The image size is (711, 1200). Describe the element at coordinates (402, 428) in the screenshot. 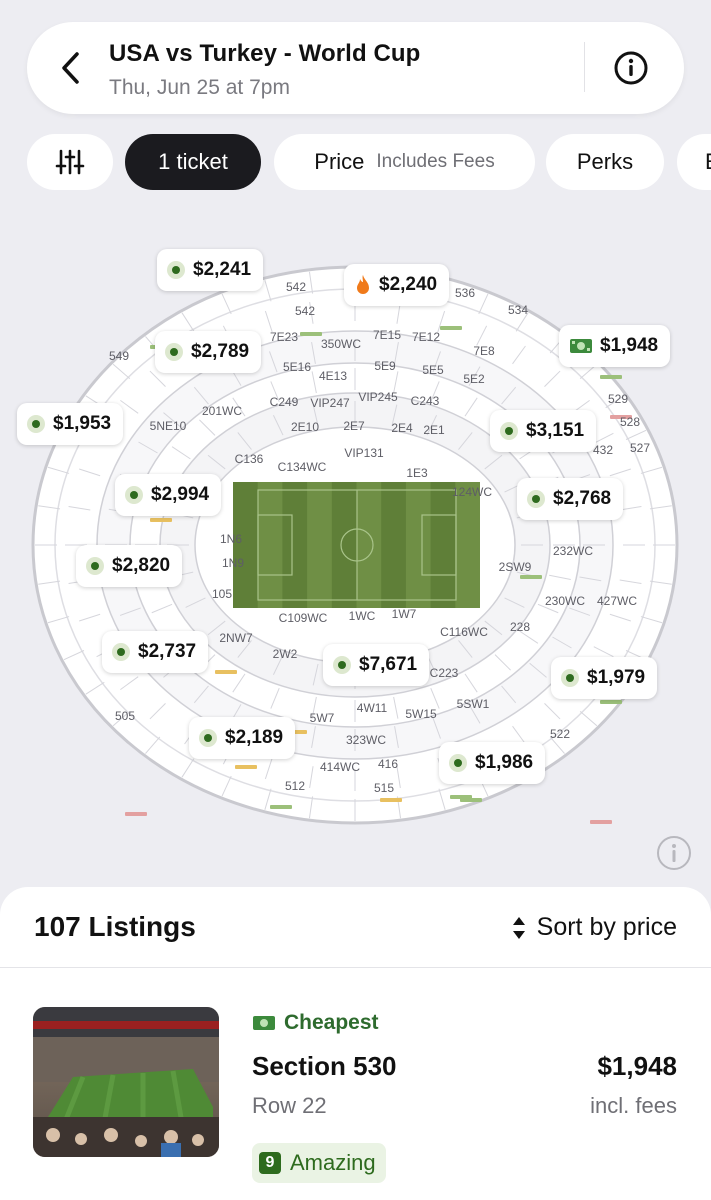

I see `section-label: 2E4` at that location.